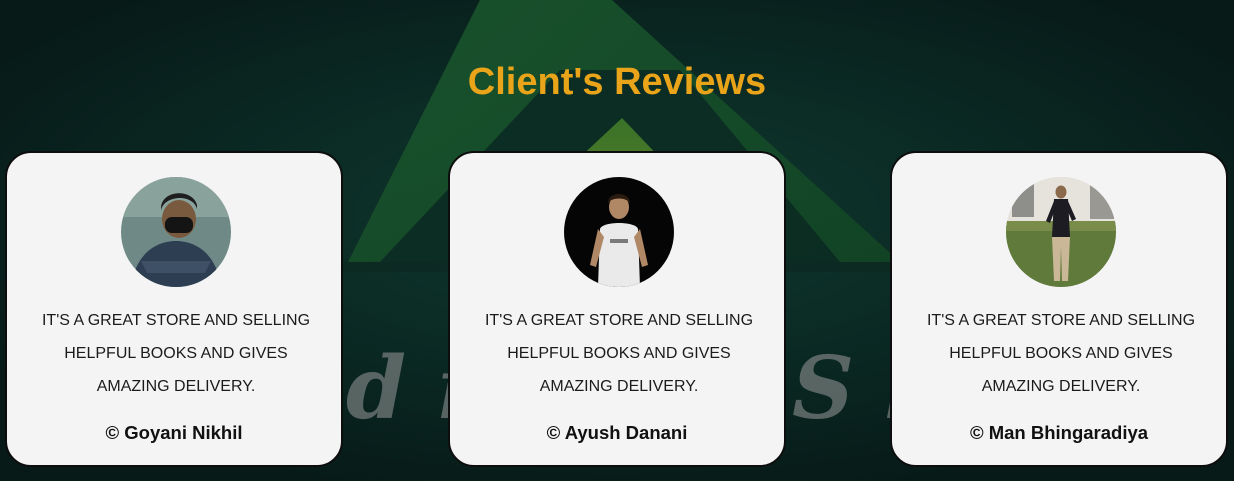 The height and width of the screenshot is (481, 1234). Describe the element at coordinates (1059, 432) in the screenshot. I see `reviewer-name: © Man Bhingaradiya` at that location.